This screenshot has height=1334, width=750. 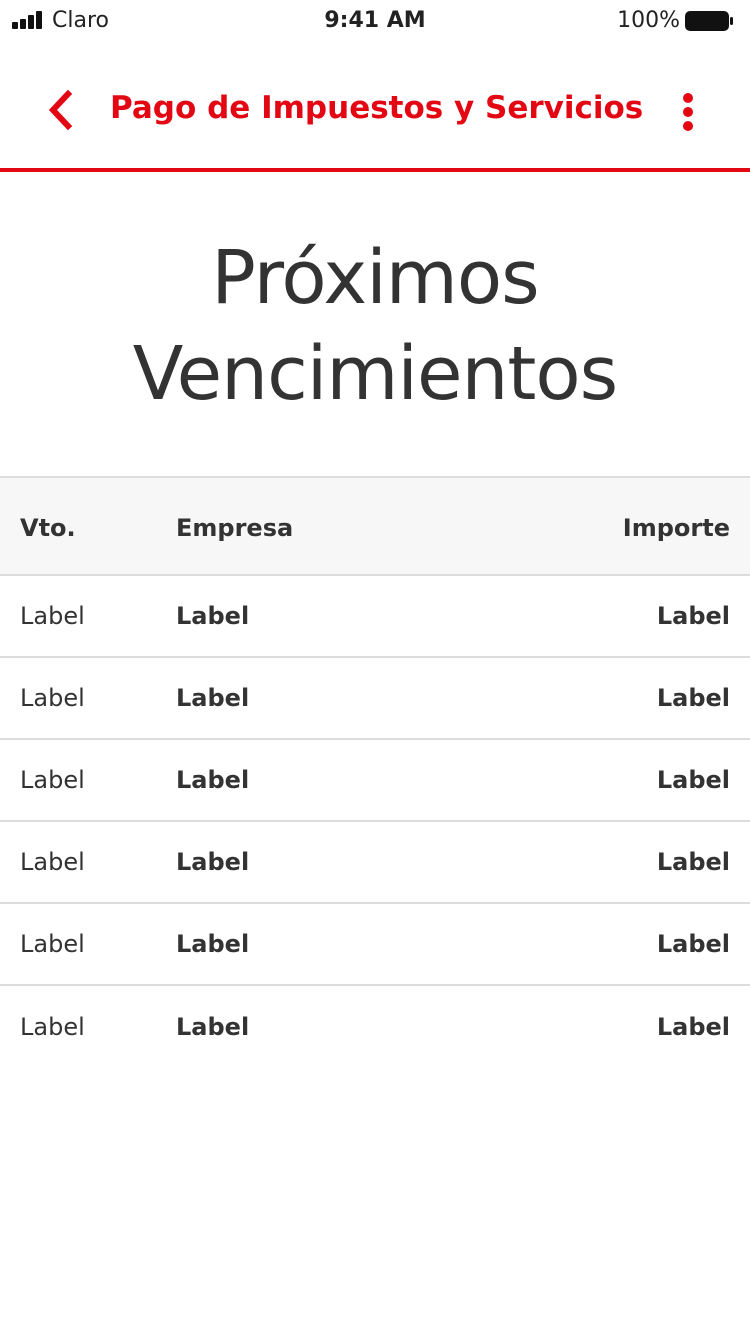 I want to click on more-options-button, so click(x=688, y=112).